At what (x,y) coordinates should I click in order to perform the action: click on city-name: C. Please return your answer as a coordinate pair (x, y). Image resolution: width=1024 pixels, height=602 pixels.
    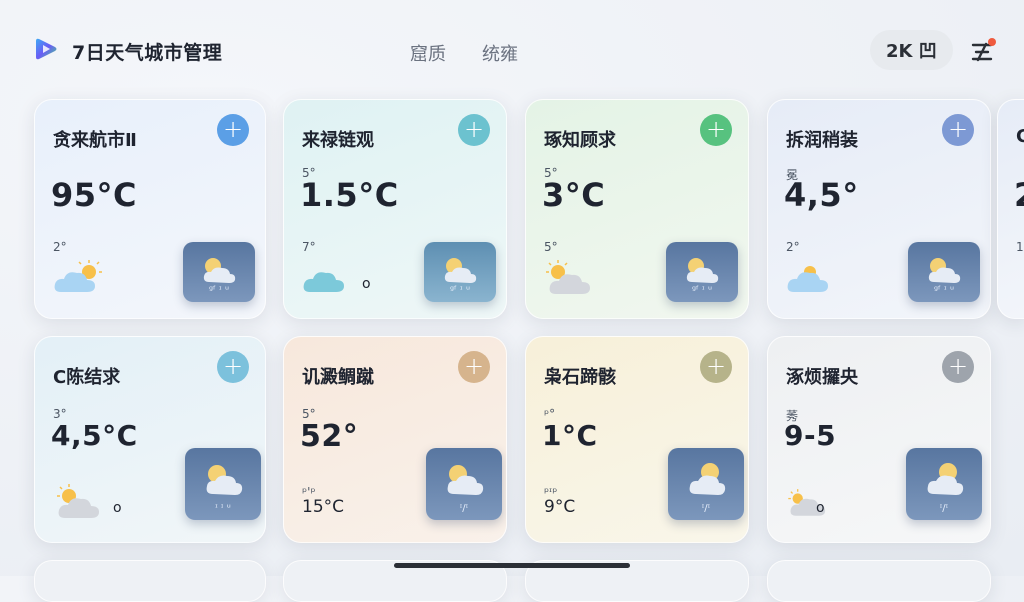
    Looking at the image, I should click on (1020, 136).